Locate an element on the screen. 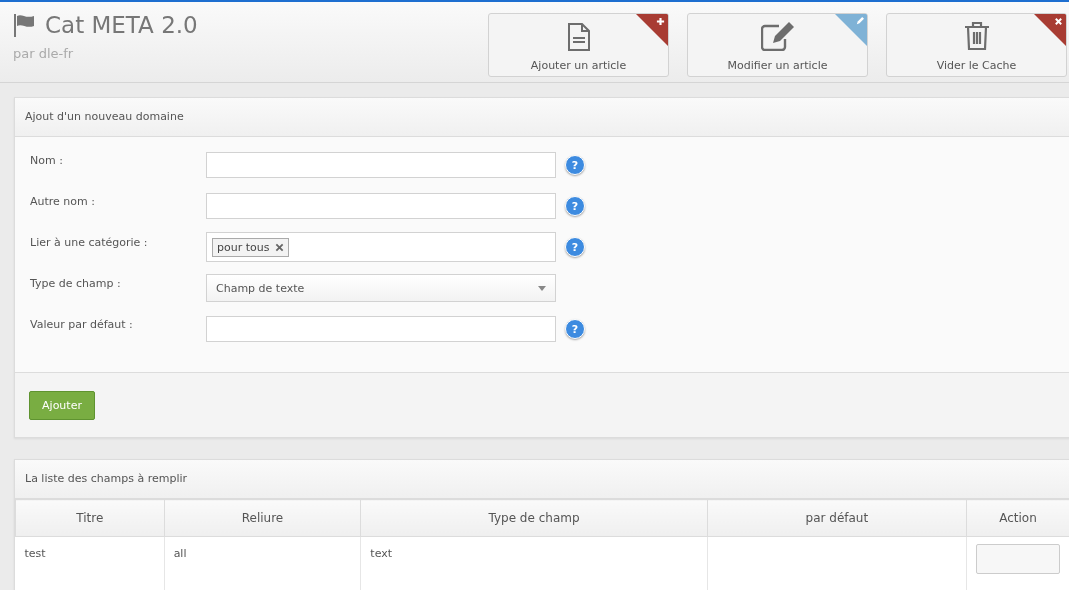 The image size is (1069, 590). column-header: Titre is located at coordinates (90, 518).